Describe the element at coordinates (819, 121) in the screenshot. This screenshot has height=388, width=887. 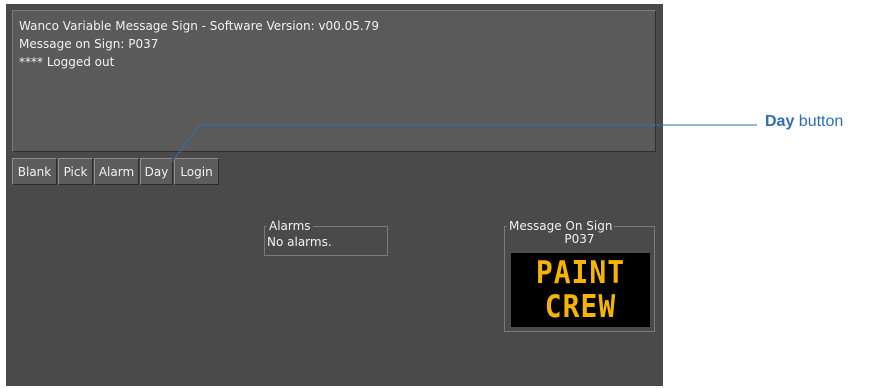
I see `callout-rest: button` at that location.